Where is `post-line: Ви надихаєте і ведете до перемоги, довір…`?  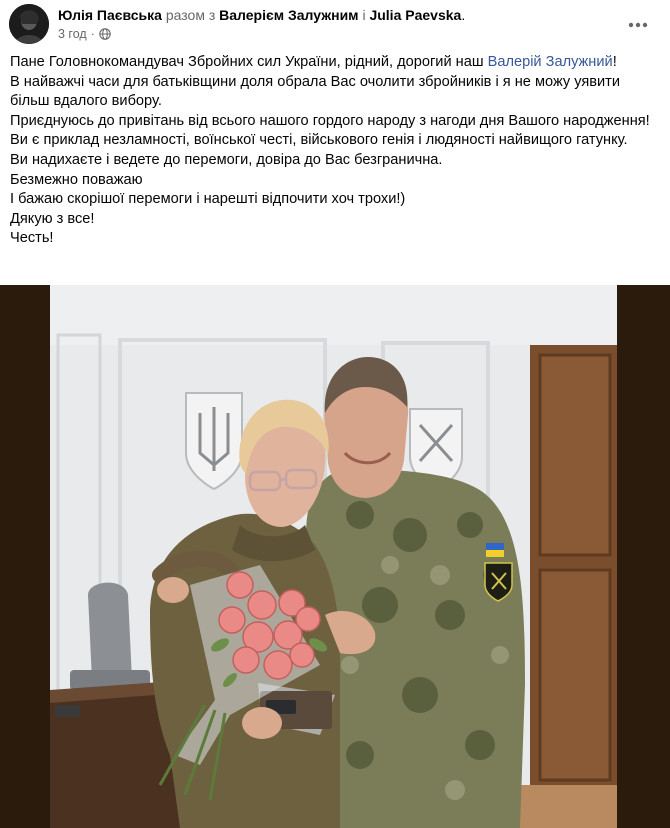 post-line: Ви надихаєте і ведете до перемоги, довір… is located at coordinates (226, 159).